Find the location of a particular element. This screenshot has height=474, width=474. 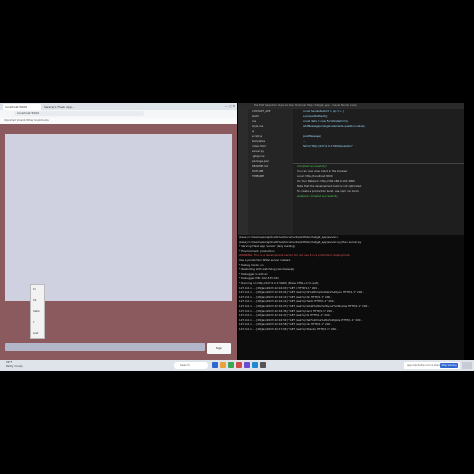

dropdown-item: and is located at coordinates (37, 334).